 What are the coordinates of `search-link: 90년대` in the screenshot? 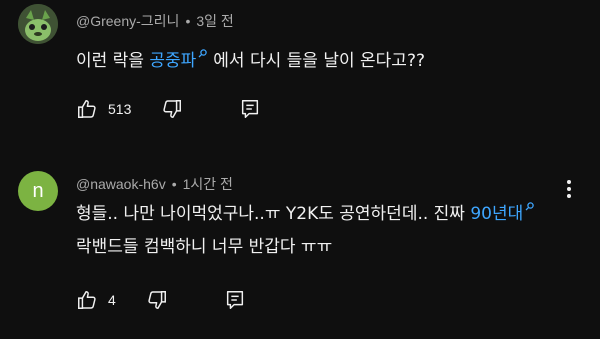 It's located at (505, 213).